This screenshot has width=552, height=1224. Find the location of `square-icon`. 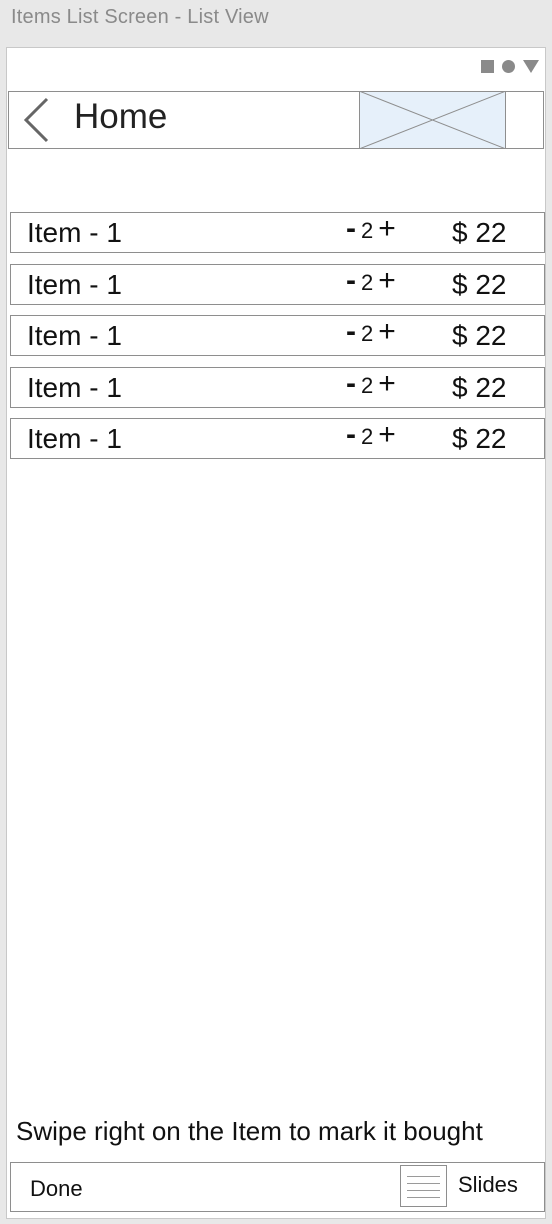

square-icon is located at coordinates (487, 66).